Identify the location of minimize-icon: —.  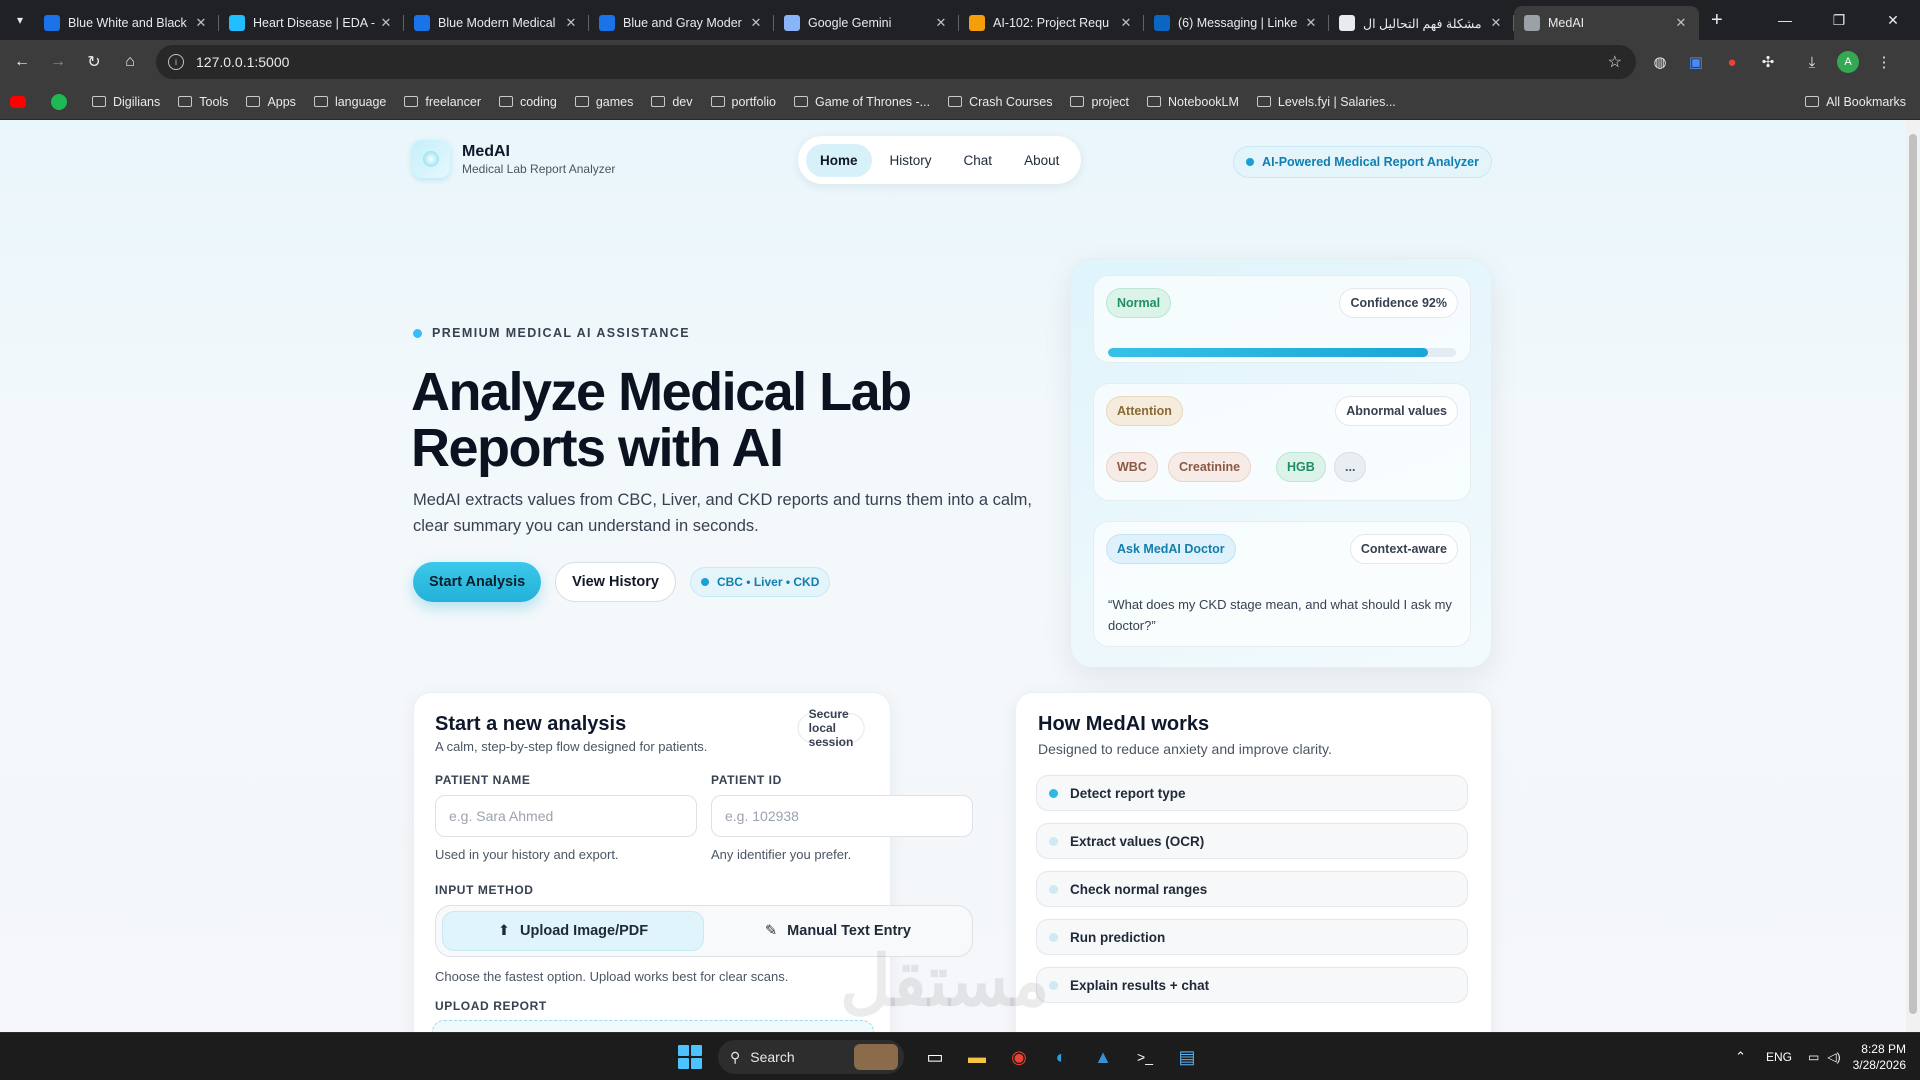
(1785, 20).